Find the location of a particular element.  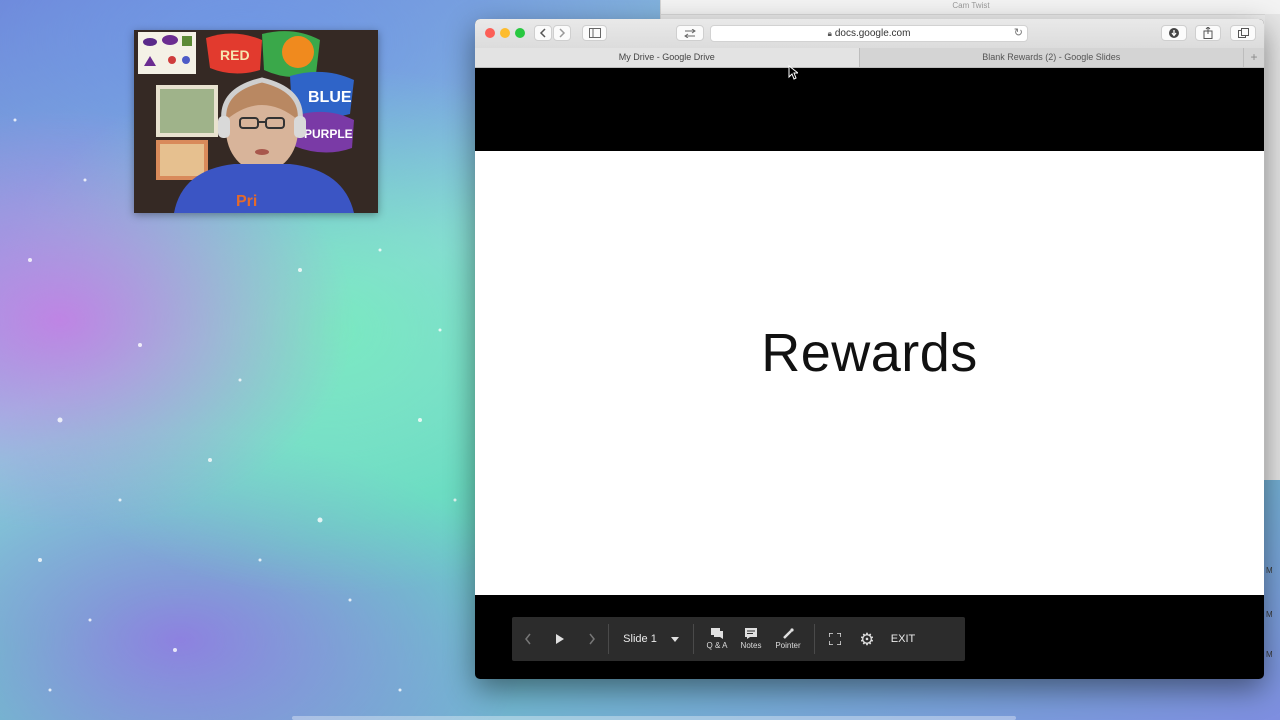

plus-icon: + is located at coordinates (1254, 57).